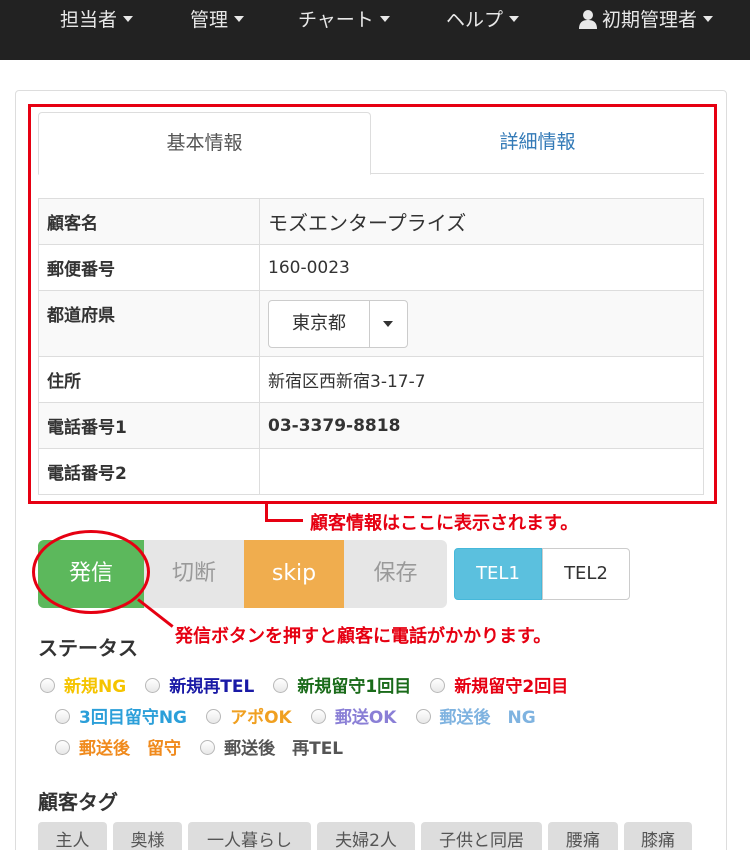 The height and width of the screenshot is (850, 750). Describe the element at coordinates (284, 520) in the screenshot. I see `callout-connector` at that location.